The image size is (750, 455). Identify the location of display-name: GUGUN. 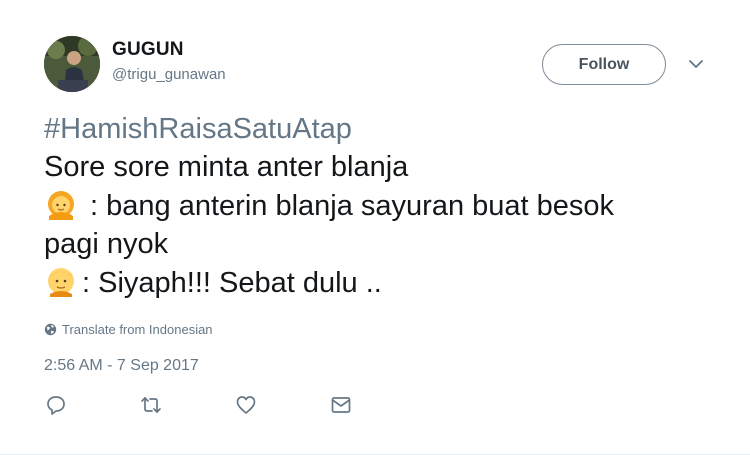
(148, 50).